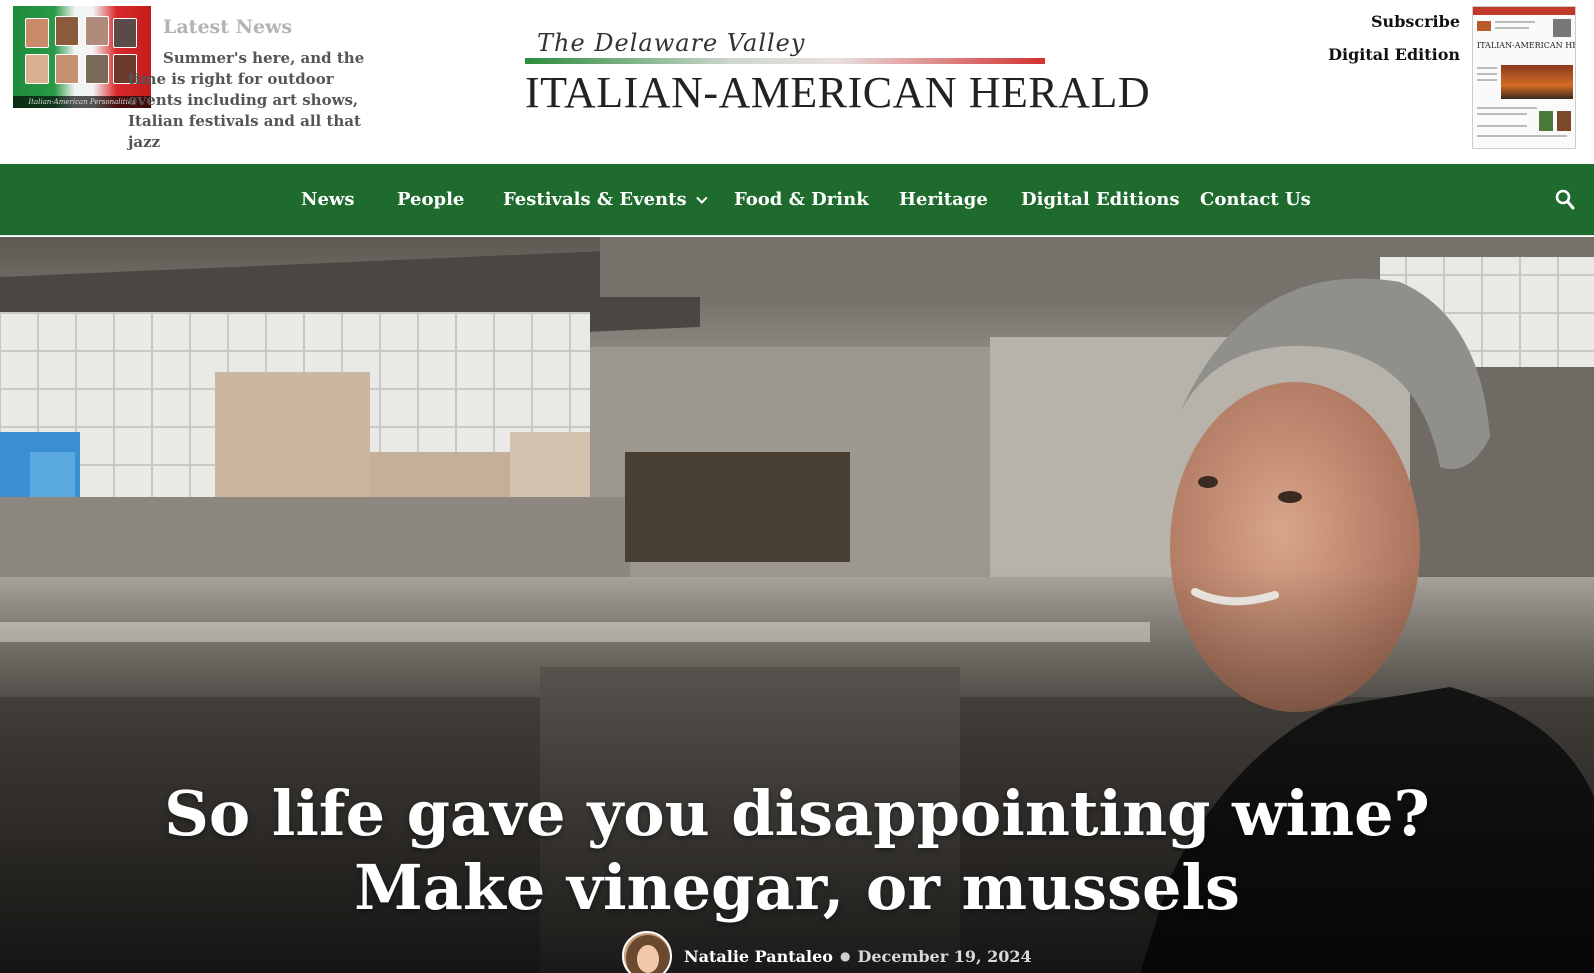 The height and width of the screenshot is (973, 1594). What do you see at coordinates (943, 200) in the screenshot?
I see `nav-item-heritage: Heritage` at bounding box center [943, 200].